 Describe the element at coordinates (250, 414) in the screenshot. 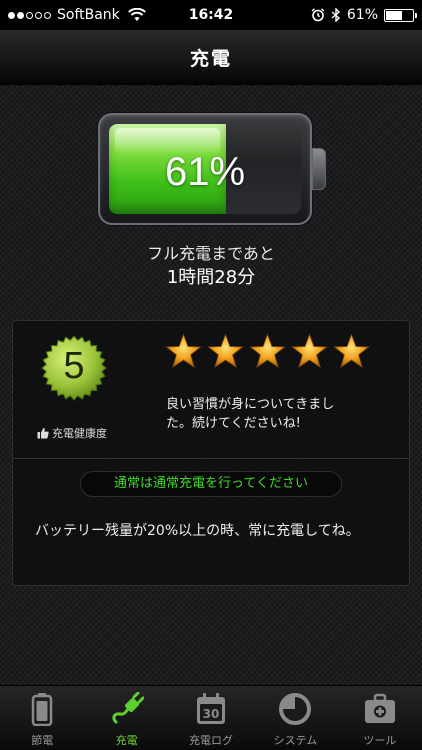

I see `health-message: 良い習慣が身についてきまし た。続けてくださいね!` at that location.